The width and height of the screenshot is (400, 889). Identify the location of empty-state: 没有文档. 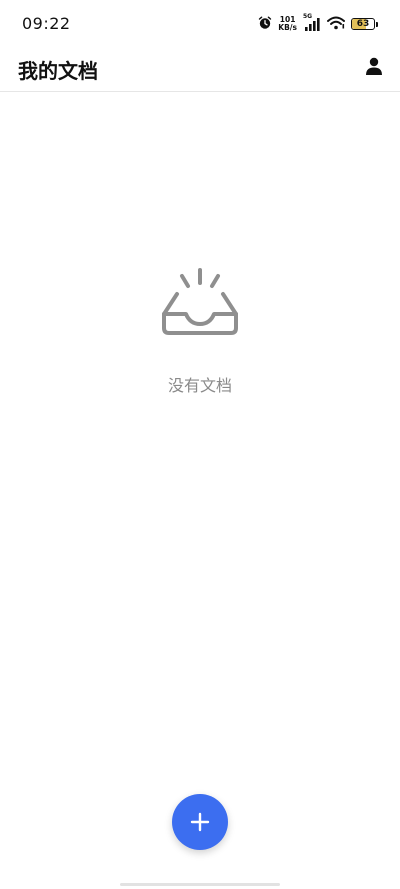
(200, 331).